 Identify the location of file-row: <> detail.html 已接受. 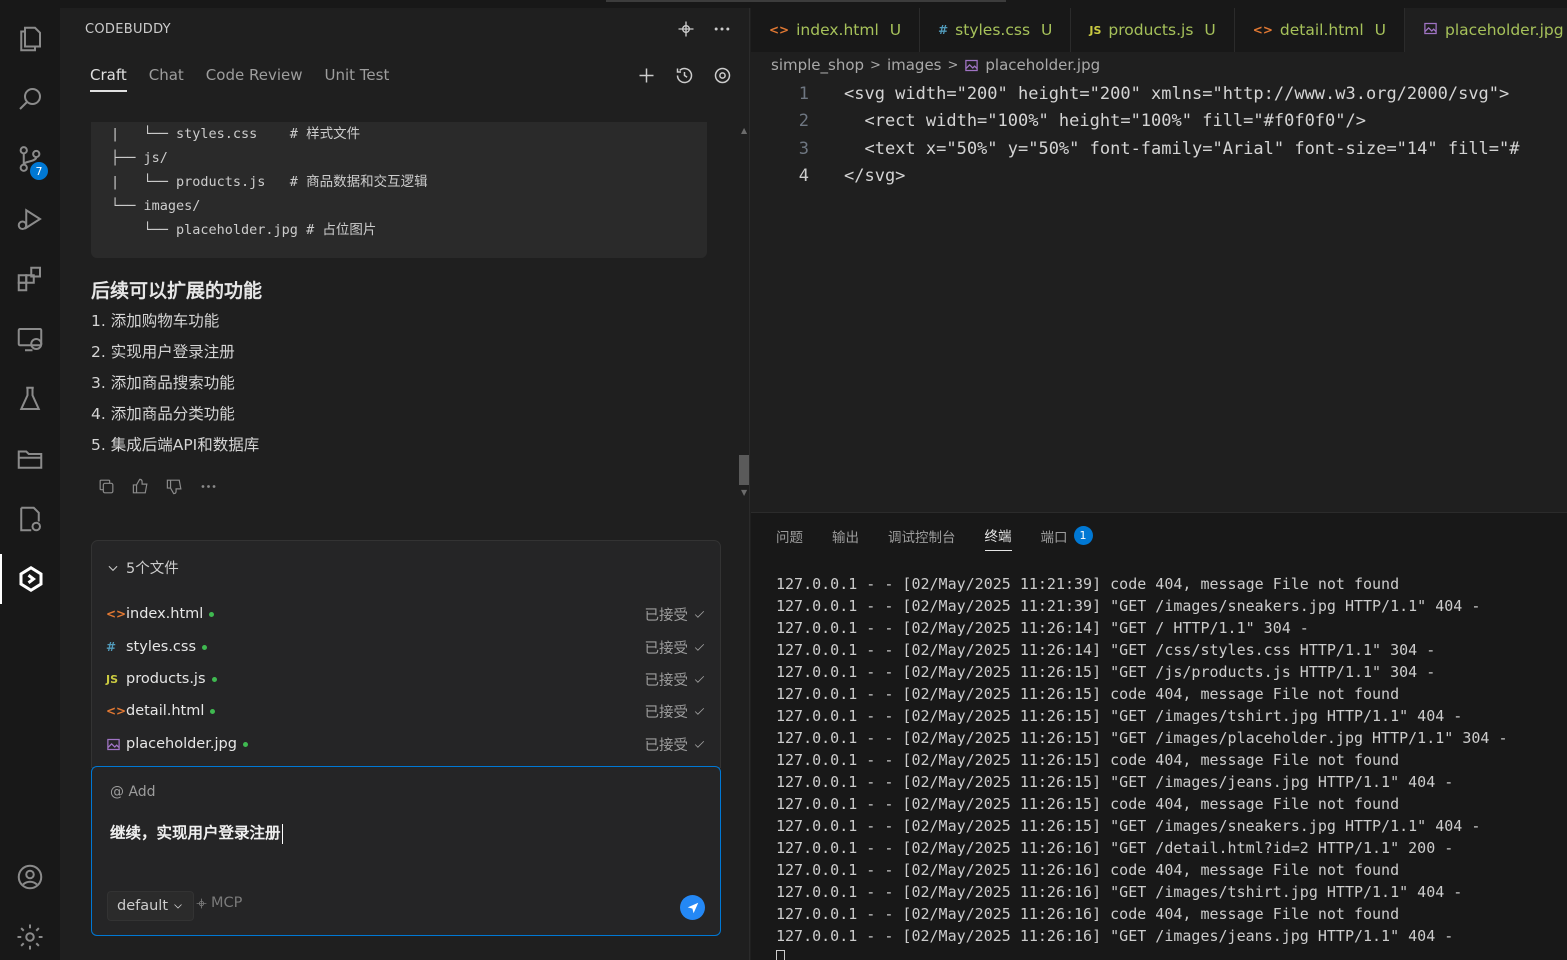
(406, 711).